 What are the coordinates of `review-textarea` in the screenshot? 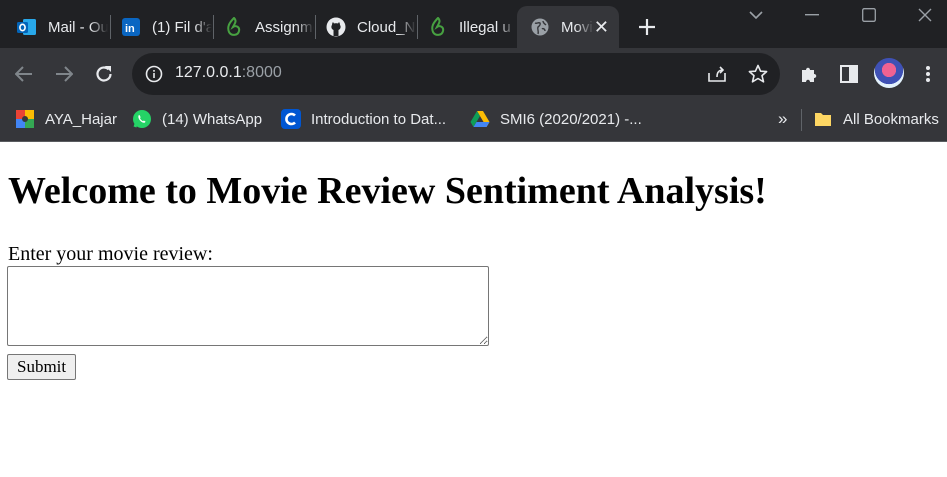 It's located at (248, 306).